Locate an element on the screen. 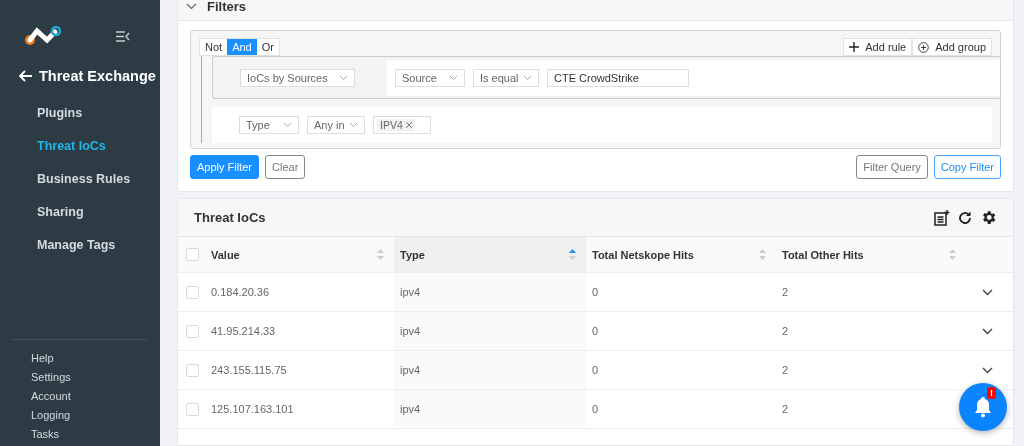  notification-badge: ! is located at coordinates (991, 393).